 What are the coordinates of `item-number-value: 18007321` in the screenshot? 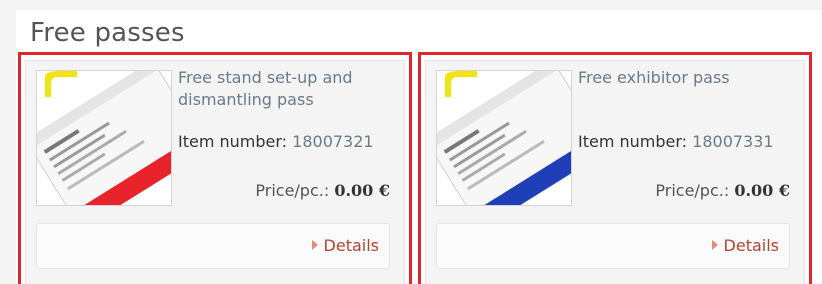 It's located at (333, 141).